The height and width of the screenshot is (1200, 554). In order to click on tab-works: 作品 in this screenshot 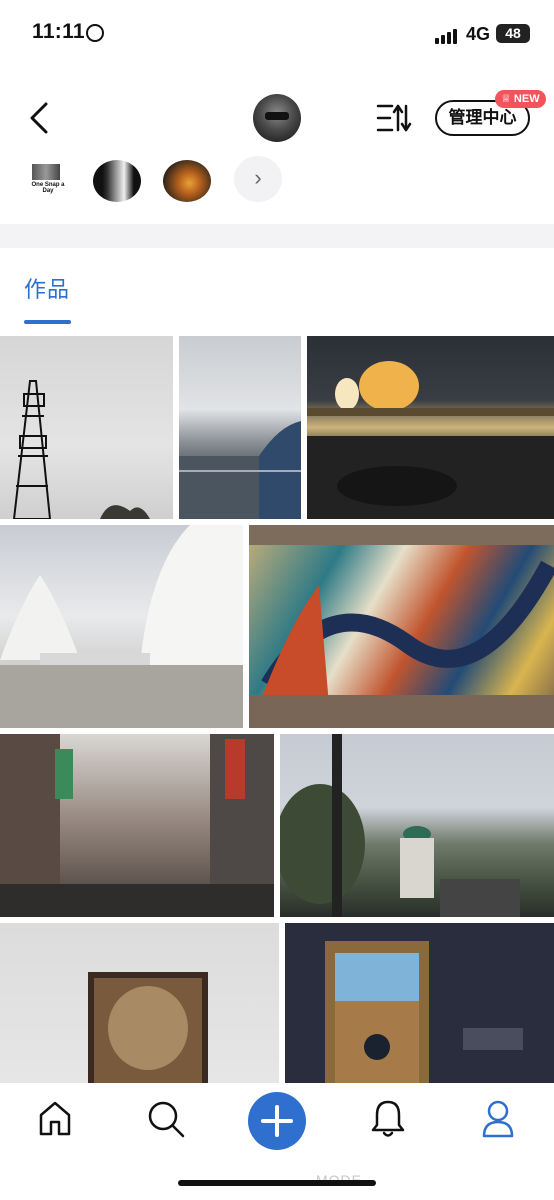, I will do `click(47, 288)`.